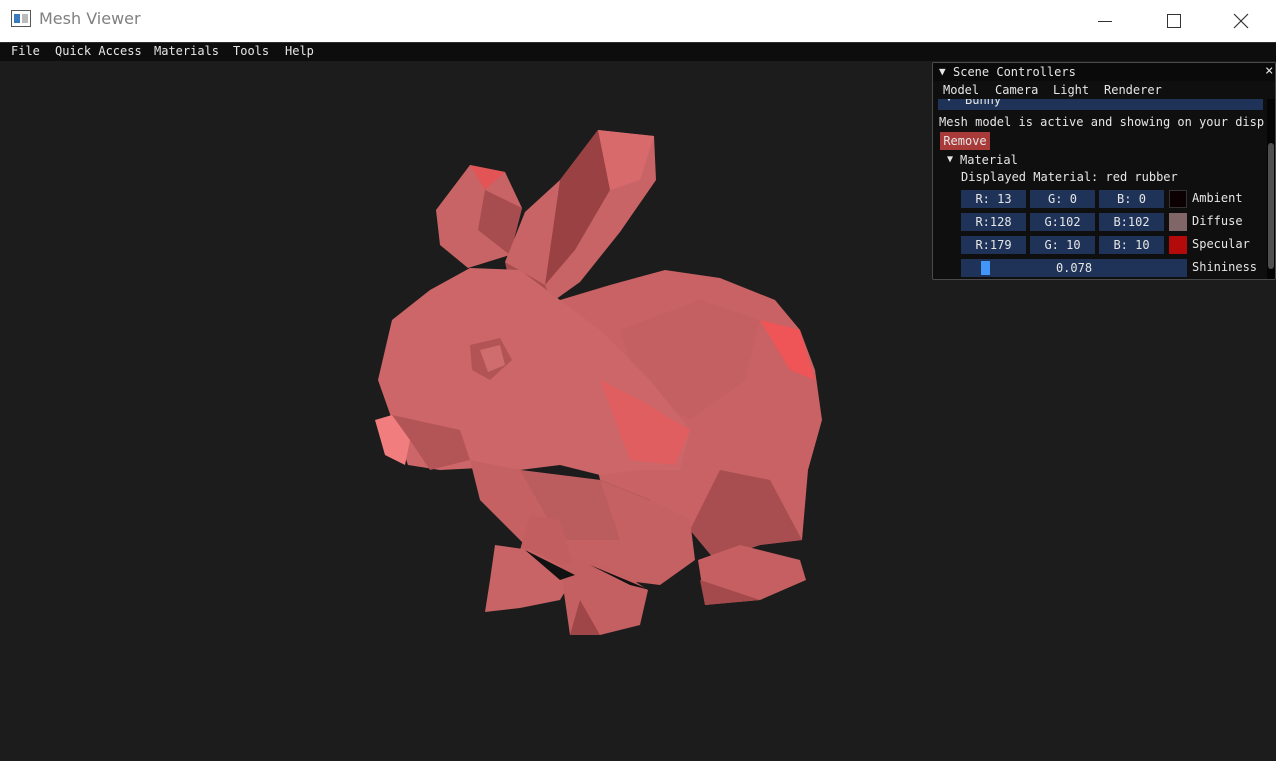  I want to click on window-title: Mesh Viewer, so click(90, 18).